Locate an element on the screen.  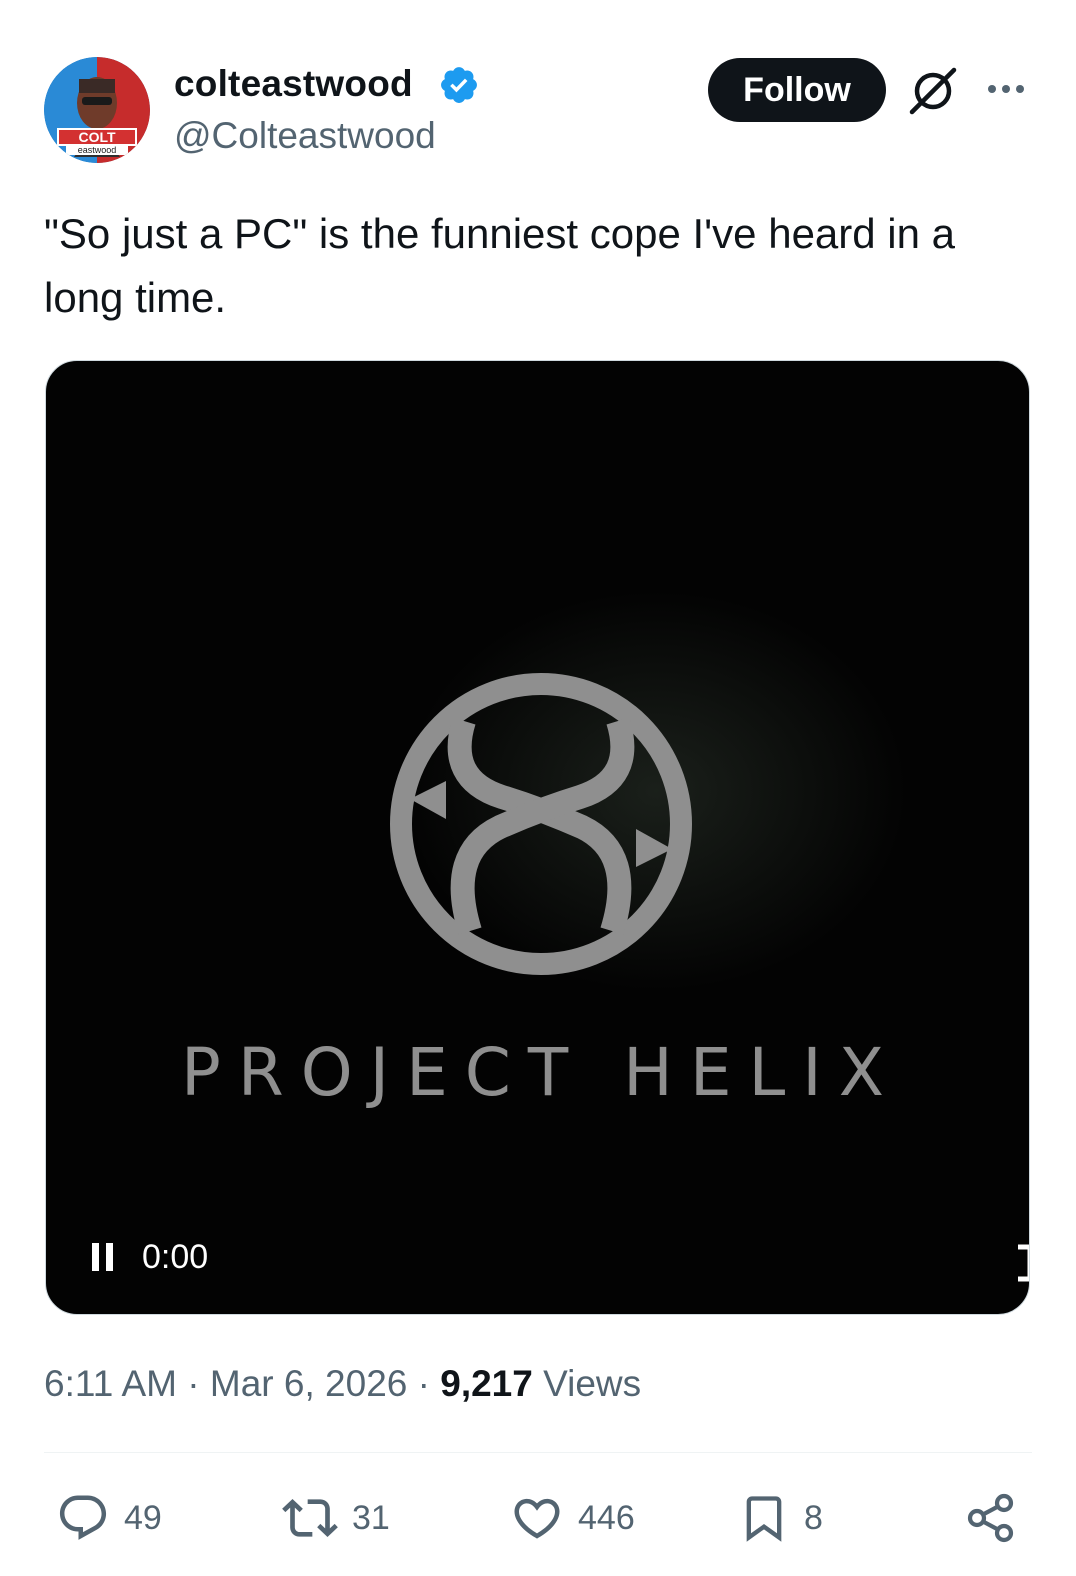
reply-icon is located at coordinates (83, 1517).